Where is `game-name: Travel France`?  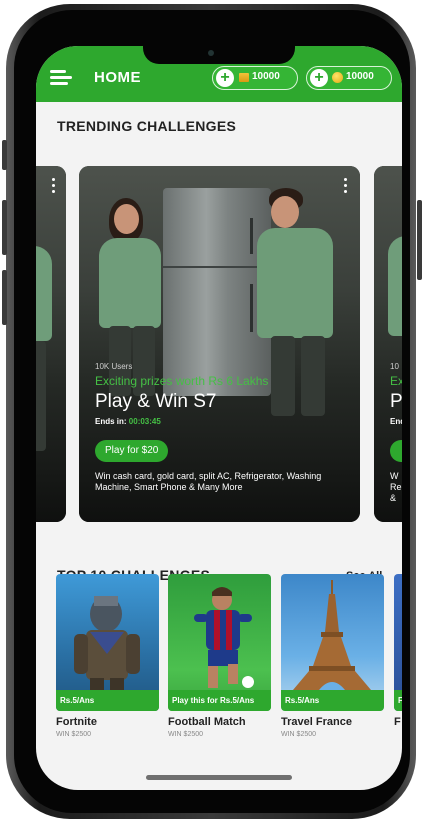 game-name: Travel France is located at coordinates (316, 722).